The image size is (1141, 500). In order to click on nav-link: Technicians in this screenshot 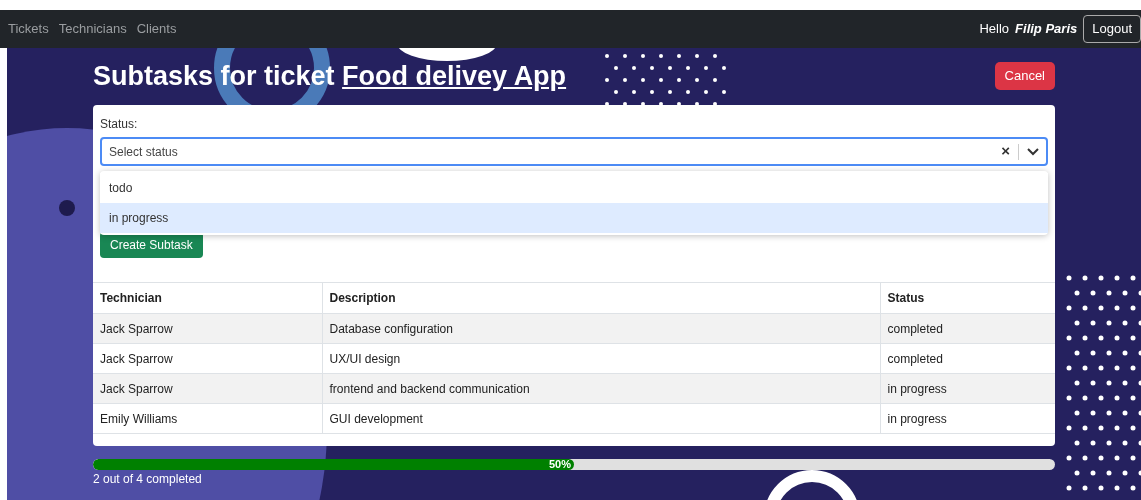, I will do `click(92, 29)`.